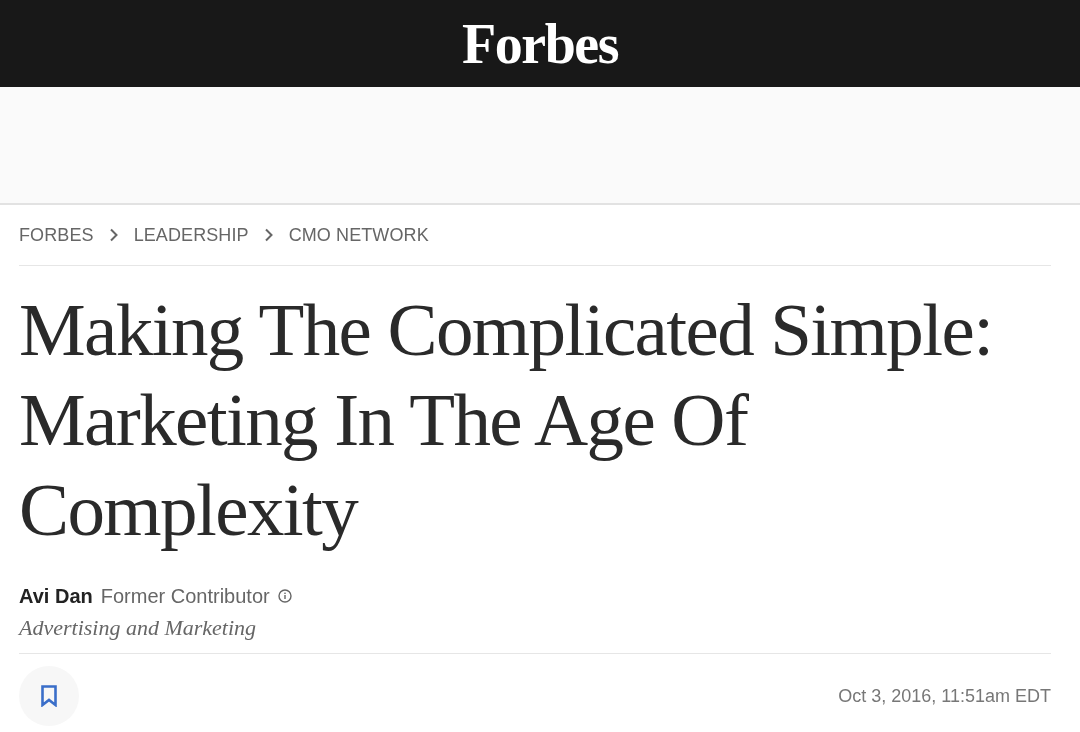 This screenshot has height=732, width=1080. What do you see at coordinates (185, 596) in the screenshot?
I see `author-role: Former Contributor` at bounding box center [185, 596].